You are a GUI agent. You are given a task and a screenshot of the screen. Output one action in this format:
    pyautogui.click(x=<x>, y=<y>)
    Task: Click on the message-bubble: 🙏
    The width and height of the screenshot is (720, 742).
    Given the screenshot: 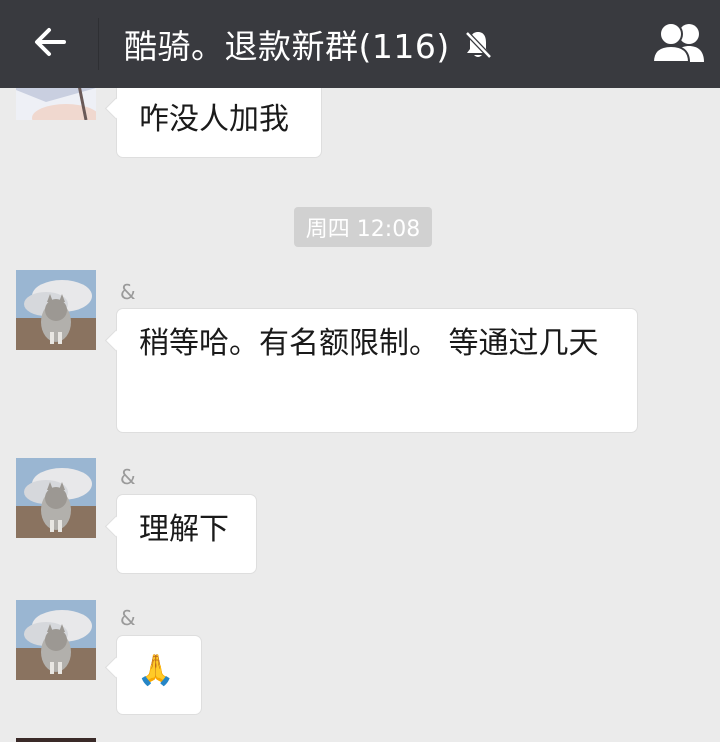 What is the action you would take?
    pyautogui.click(x=159, y=675)
    